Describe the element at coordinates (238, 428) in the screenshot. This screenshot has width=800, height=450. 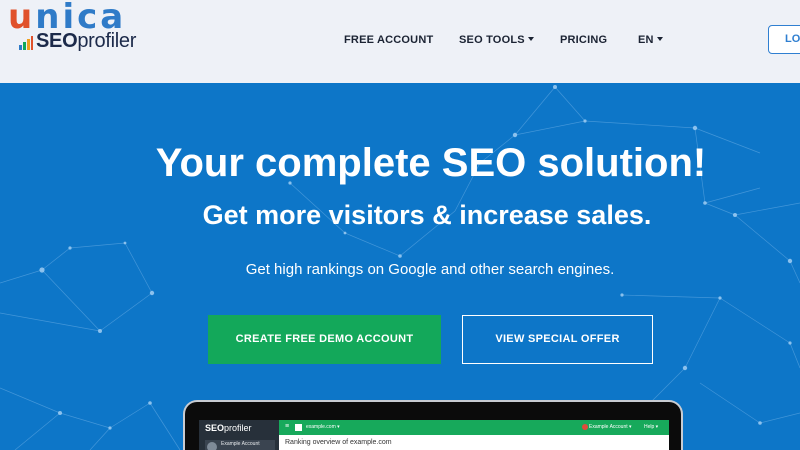
I see `app-logo-profiler: profiler` at that location.